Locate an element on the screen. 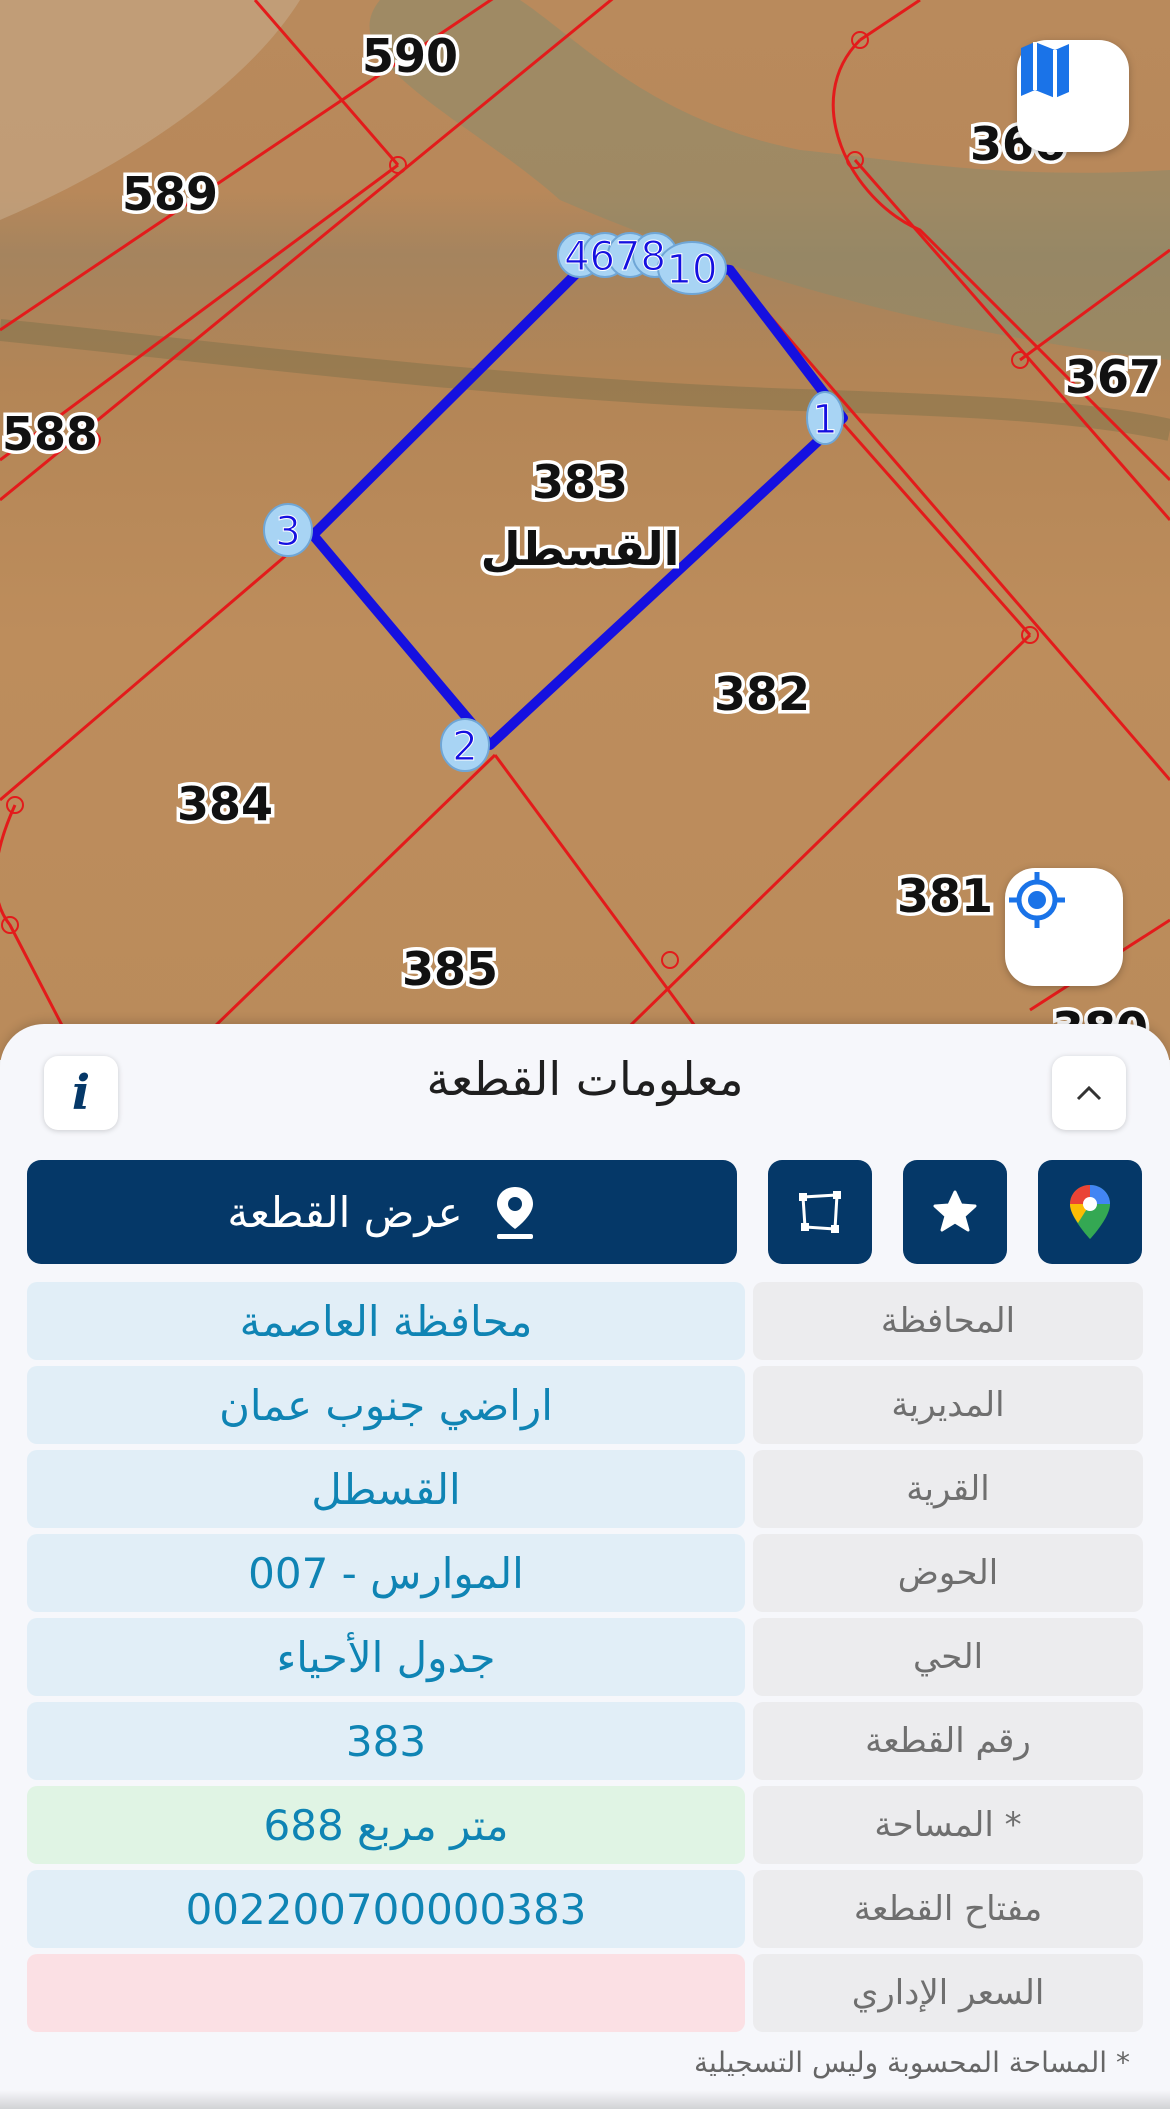  label-village: القرية is located at coordinates (948, 1489).